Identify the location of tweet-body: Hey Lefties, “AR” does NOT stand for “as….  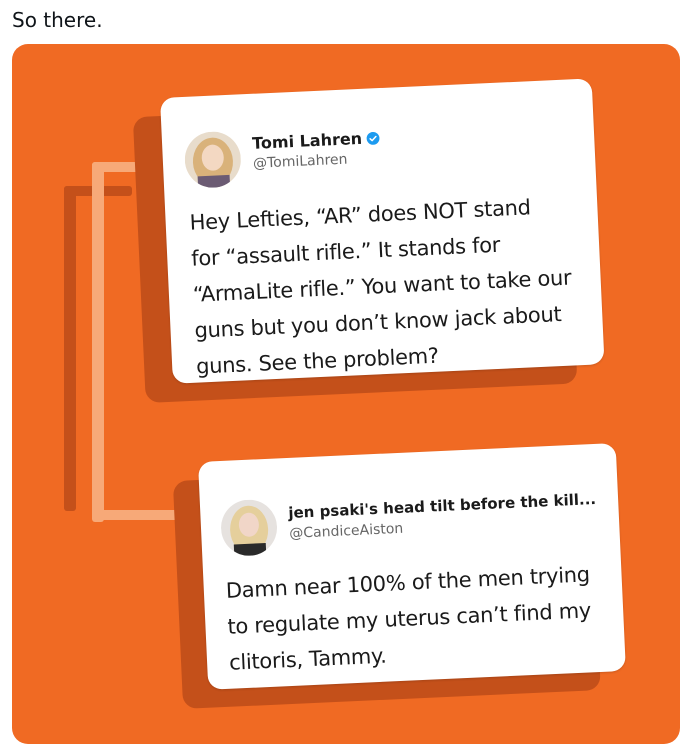
(382, 286).